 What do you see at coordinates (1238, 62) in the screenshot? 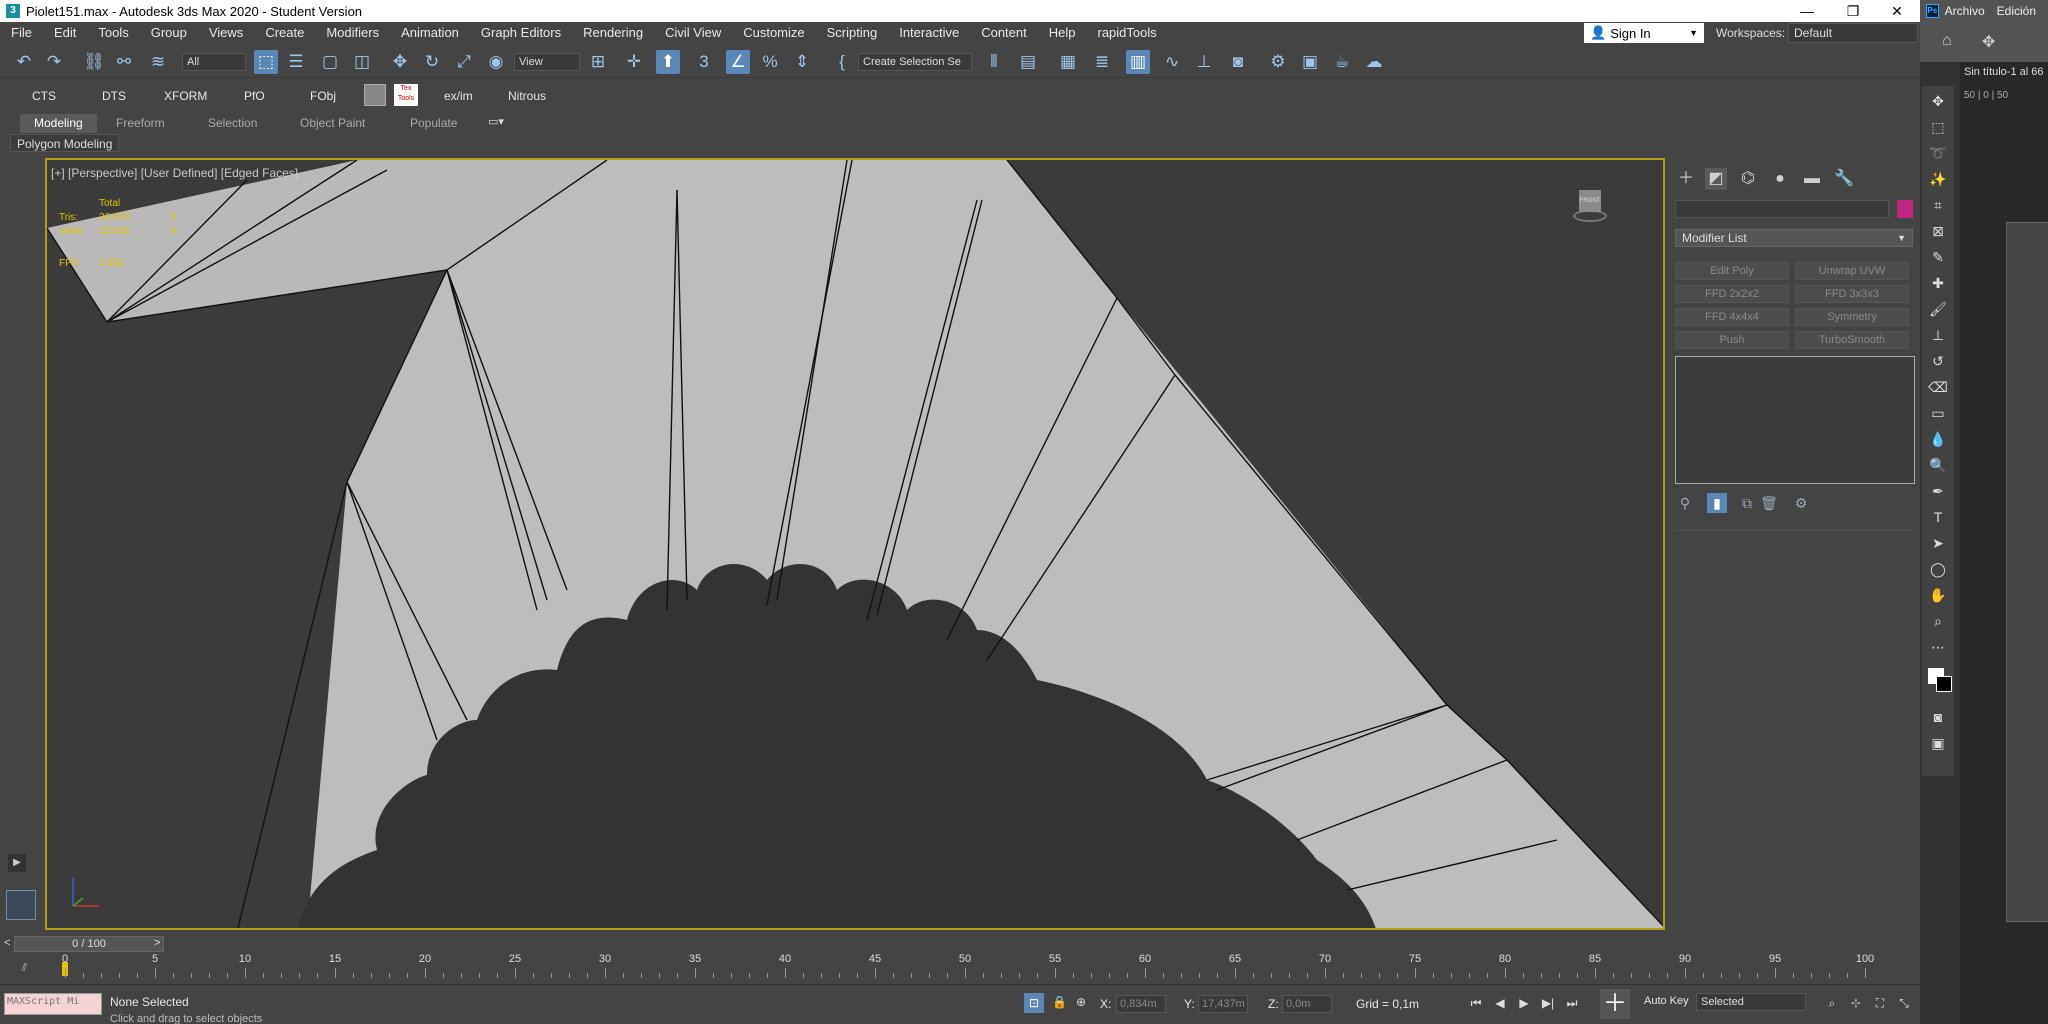
I see `material-editor-icon: ◙` at bounding box center [1238, 62].